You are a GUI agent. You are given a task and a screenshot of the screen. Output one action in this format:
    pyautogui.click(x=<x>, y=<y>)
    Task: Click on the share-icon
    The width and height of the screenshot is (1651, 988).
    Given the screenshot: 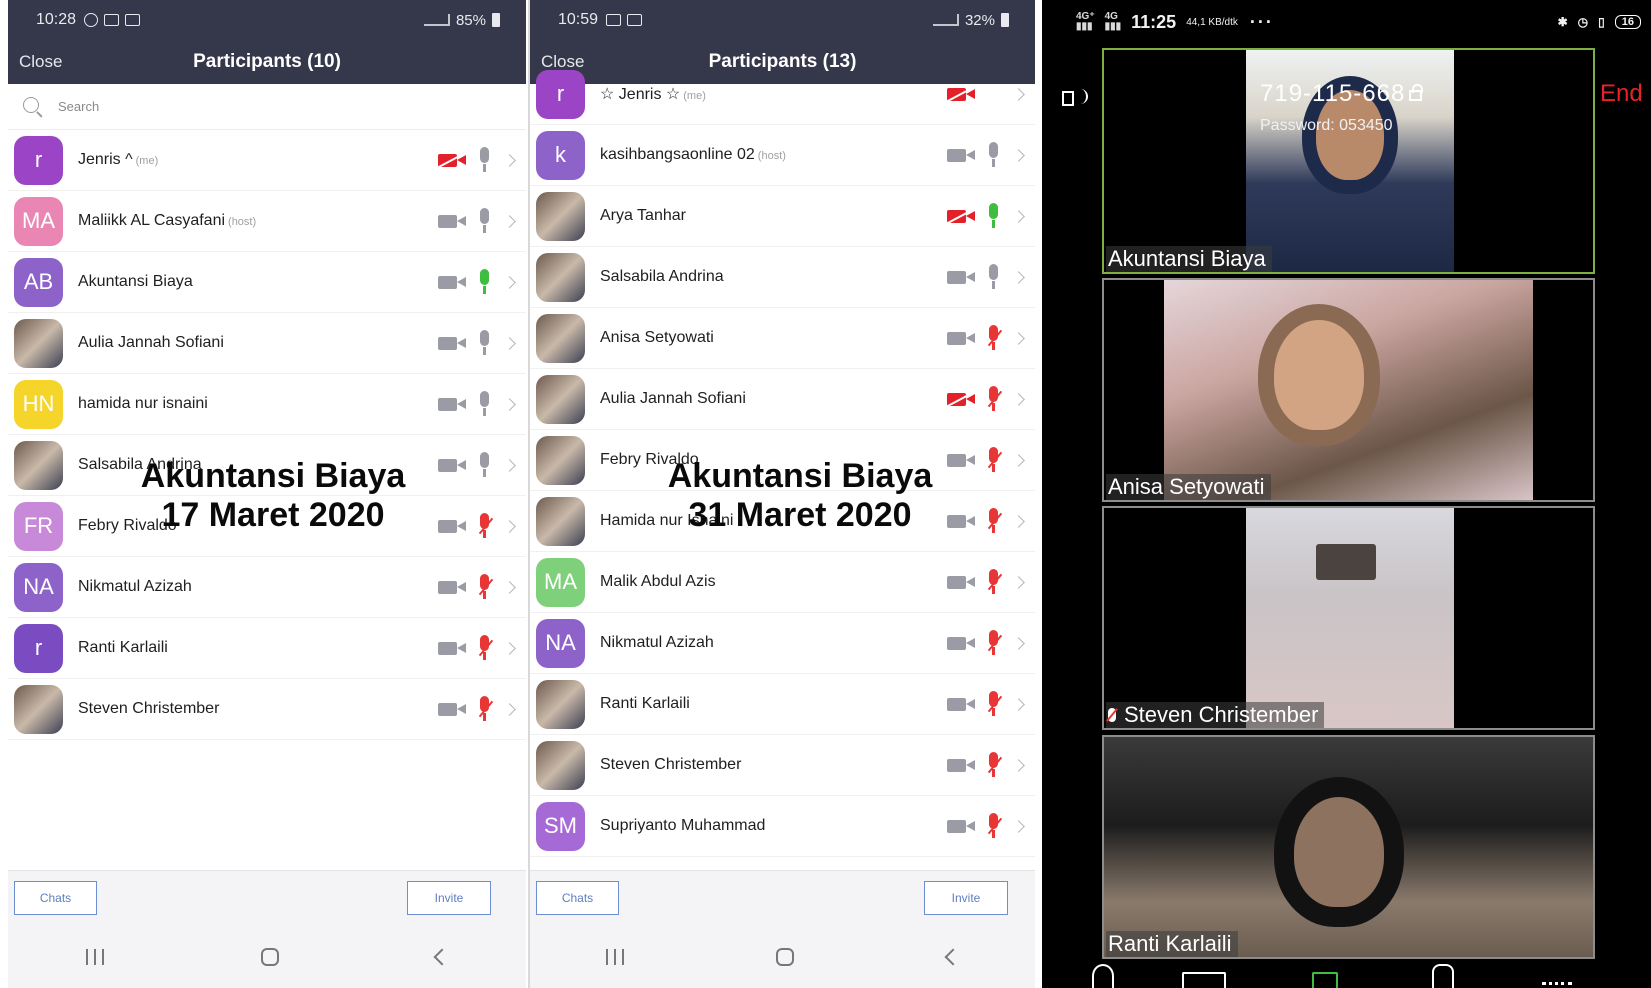 What is the action you would take?
    pyautogui.click(x=1325, y=980)
    